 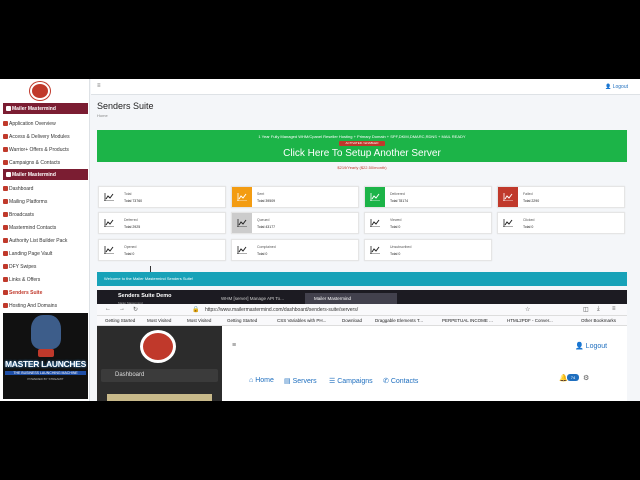 I want to click on sidebar-item: DFY Swipes, so click(x=44, y=266).